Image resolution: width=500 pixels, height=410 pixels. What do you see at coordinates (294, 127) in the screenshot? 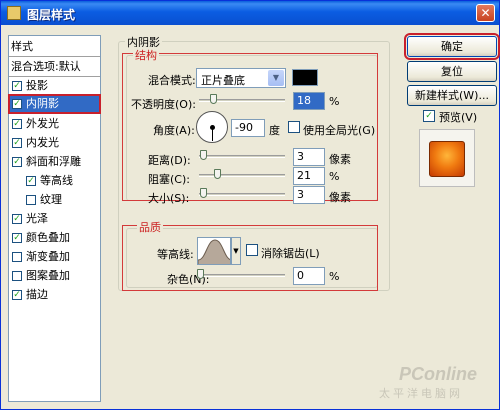
I see `global-light-checkbox` at bounding box center [294, 127].